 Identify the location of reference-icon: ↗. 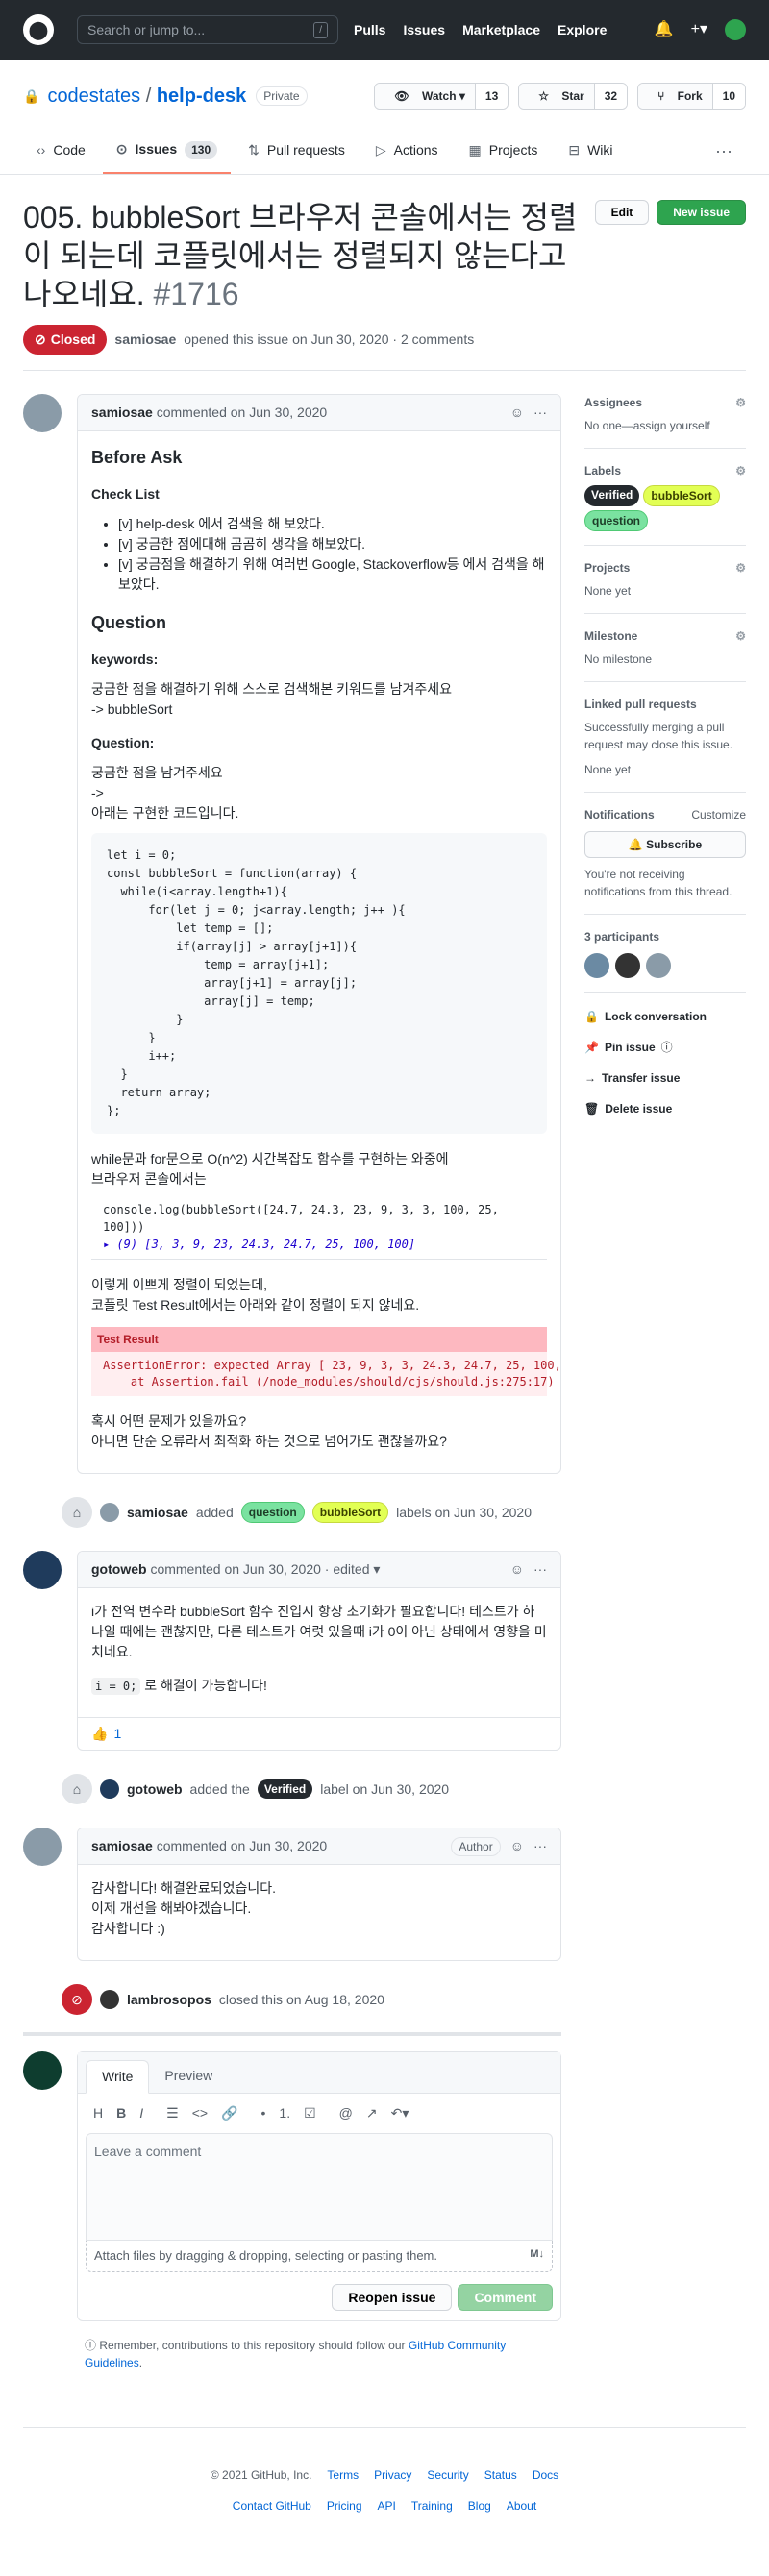
(372, 2113).